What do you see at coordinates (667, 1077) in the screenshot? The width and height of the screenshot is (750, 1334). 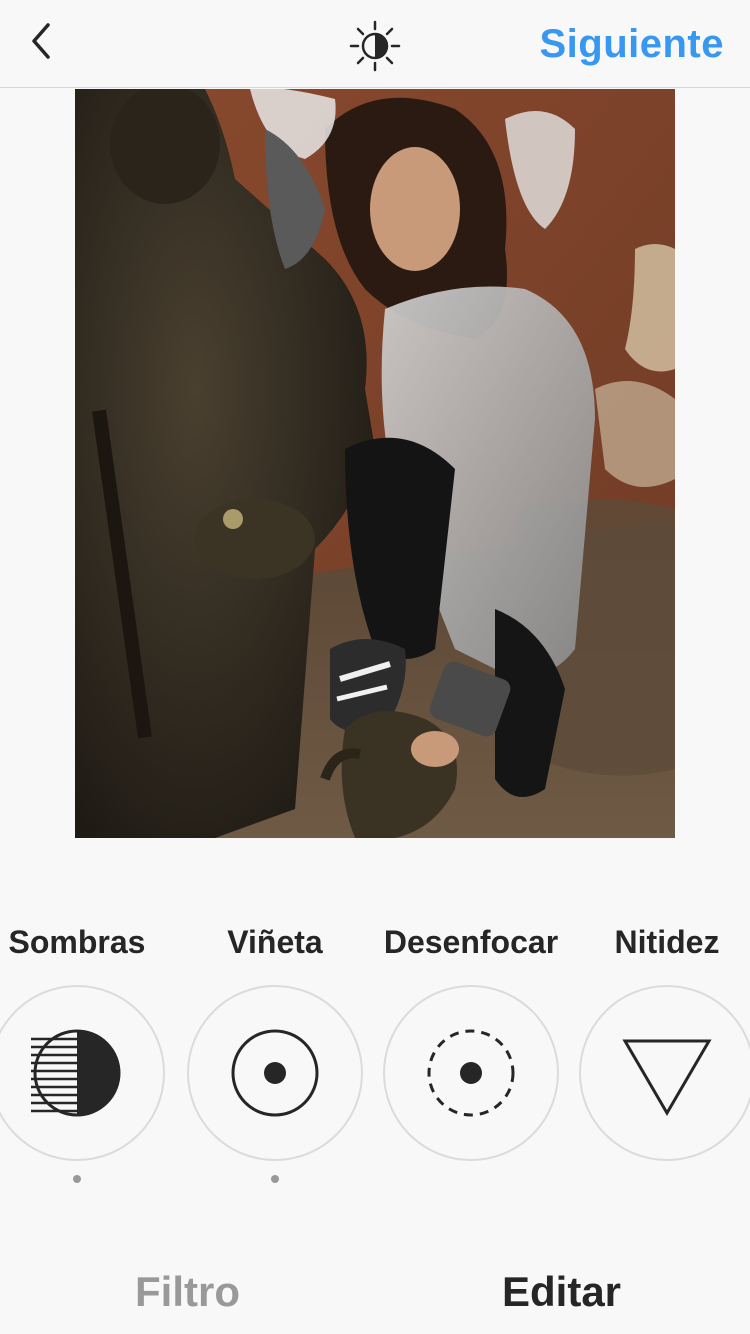 I see `sharpen-icon` at bounding box center [667, 1077].